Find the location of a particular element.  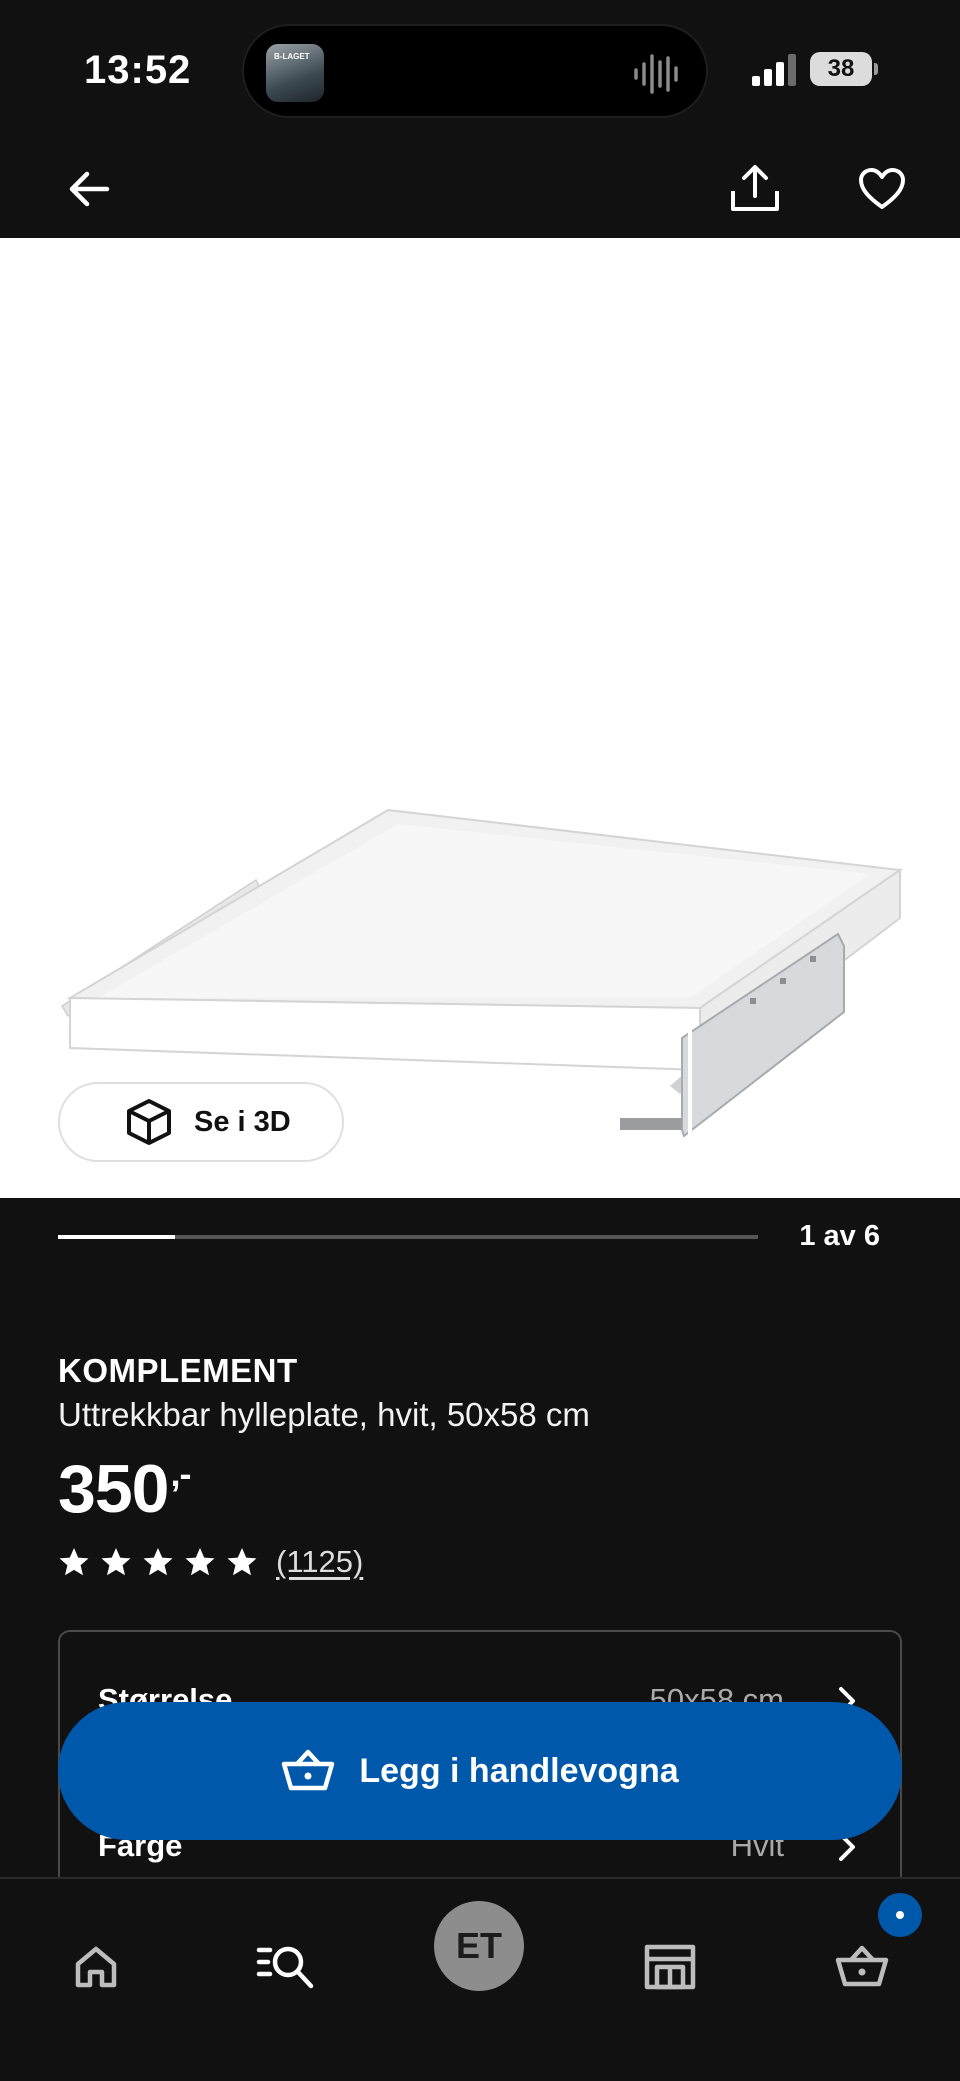

product-image is located at coordinates (481, 973).